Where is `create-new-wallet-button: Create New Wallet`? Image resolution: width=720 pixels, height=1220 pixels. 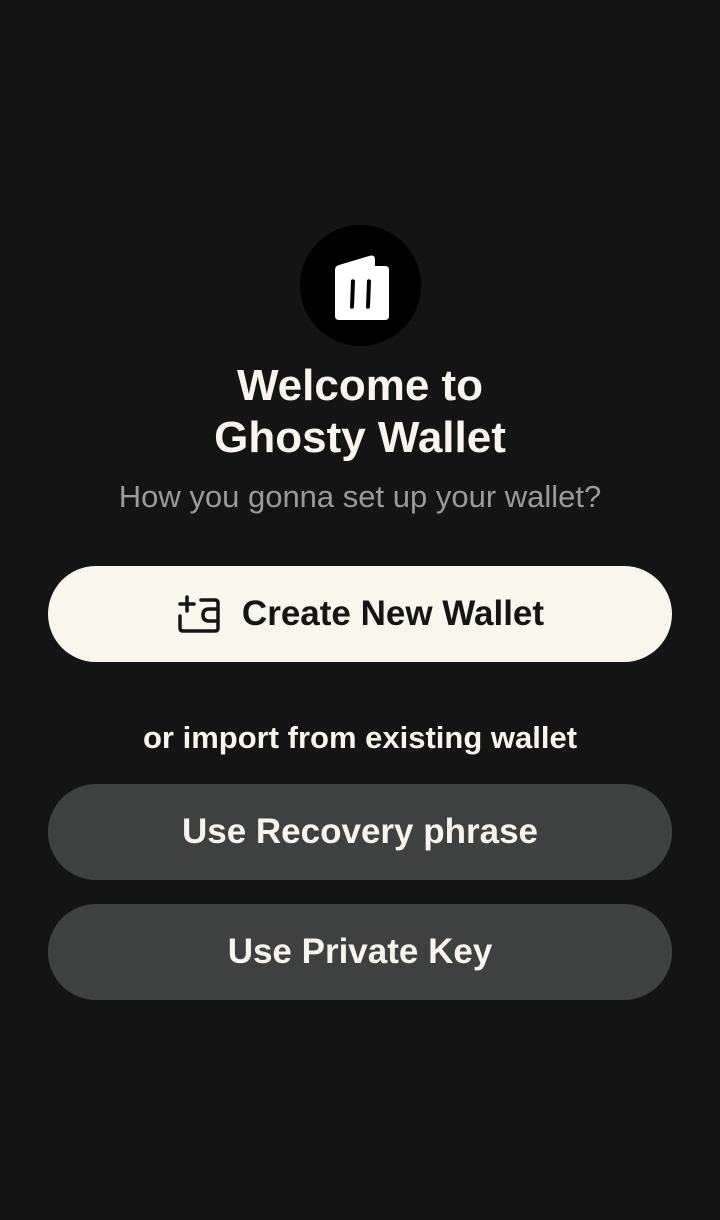 create-new-wallet-button: Create New Wallet is located at coordinates (360, 614).